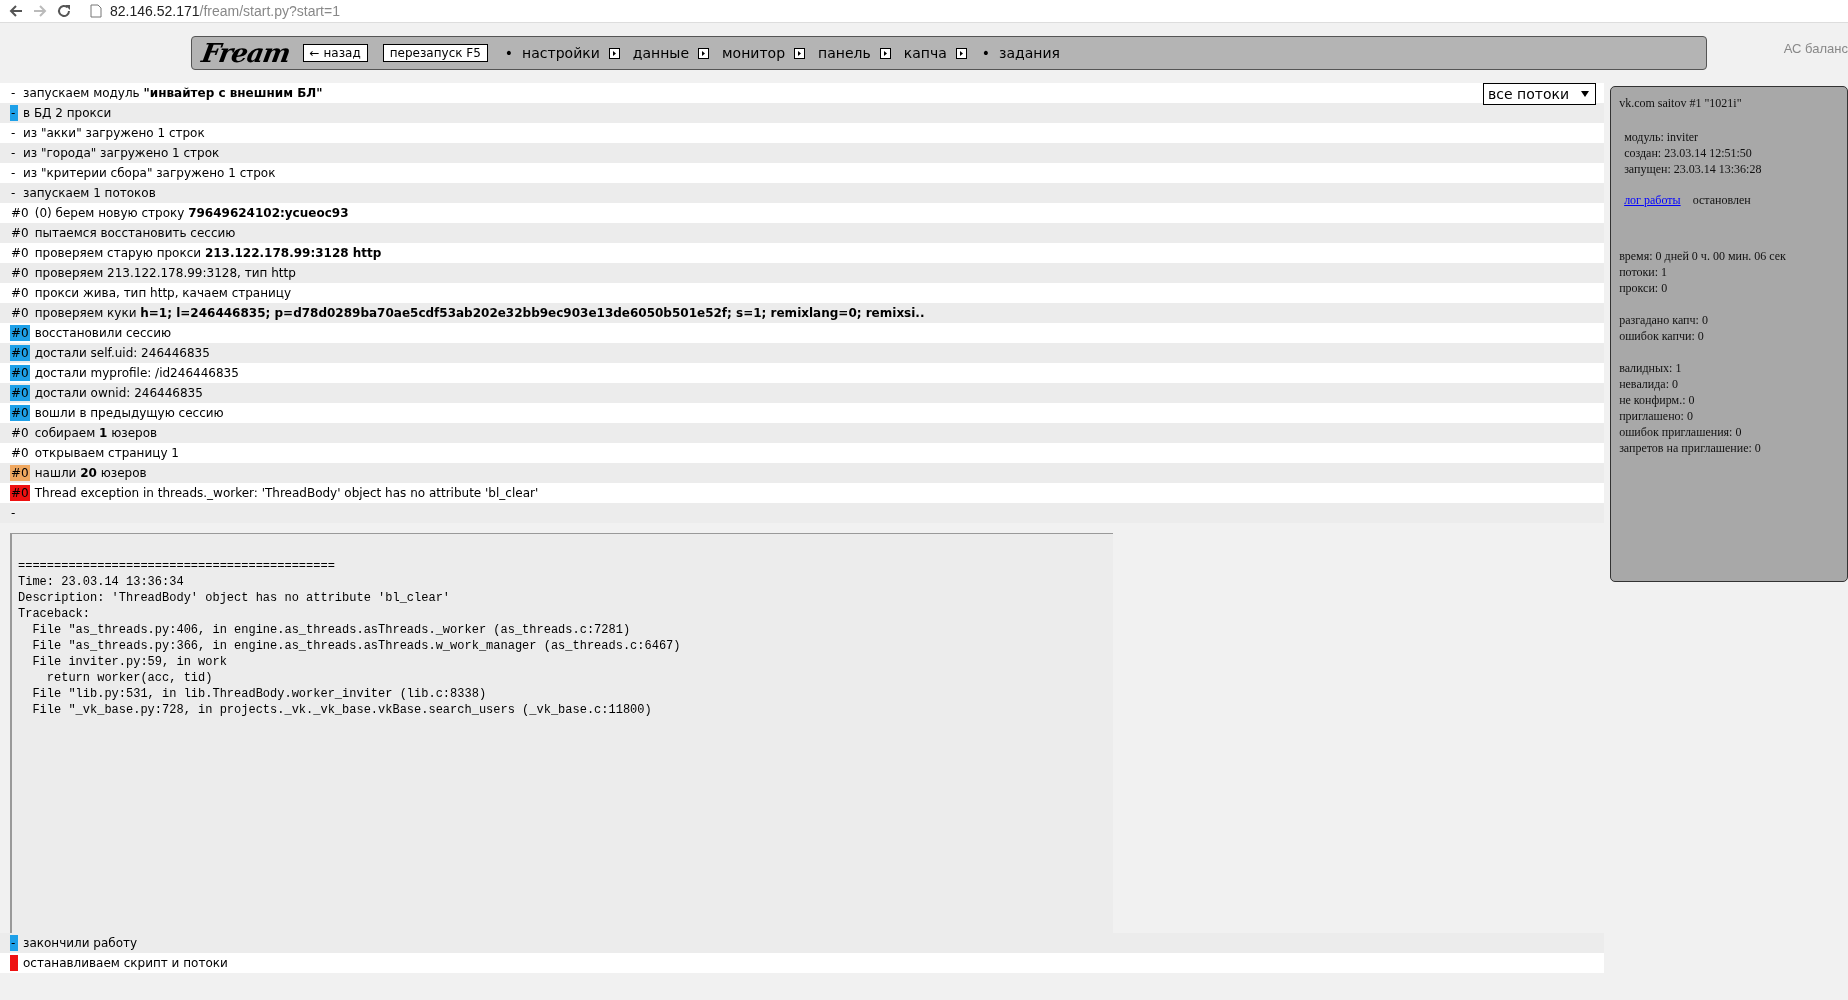  Describe the element at coordinates (103, 333) in the screenshot. I see `log-line: восстановили сессию` at that location.